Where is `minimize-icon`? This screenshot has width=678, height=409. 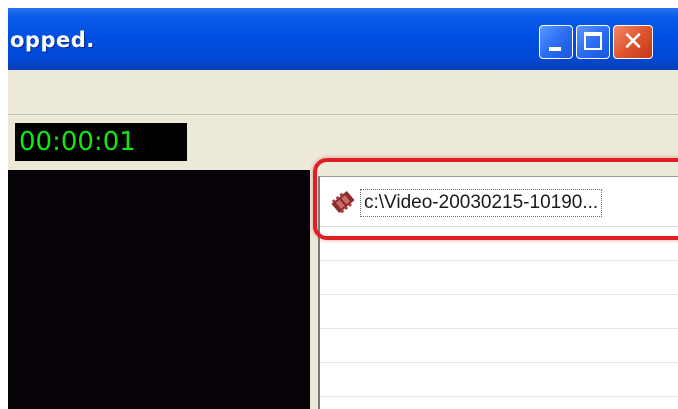
minimize-icon is located at coordinates (555, 49).